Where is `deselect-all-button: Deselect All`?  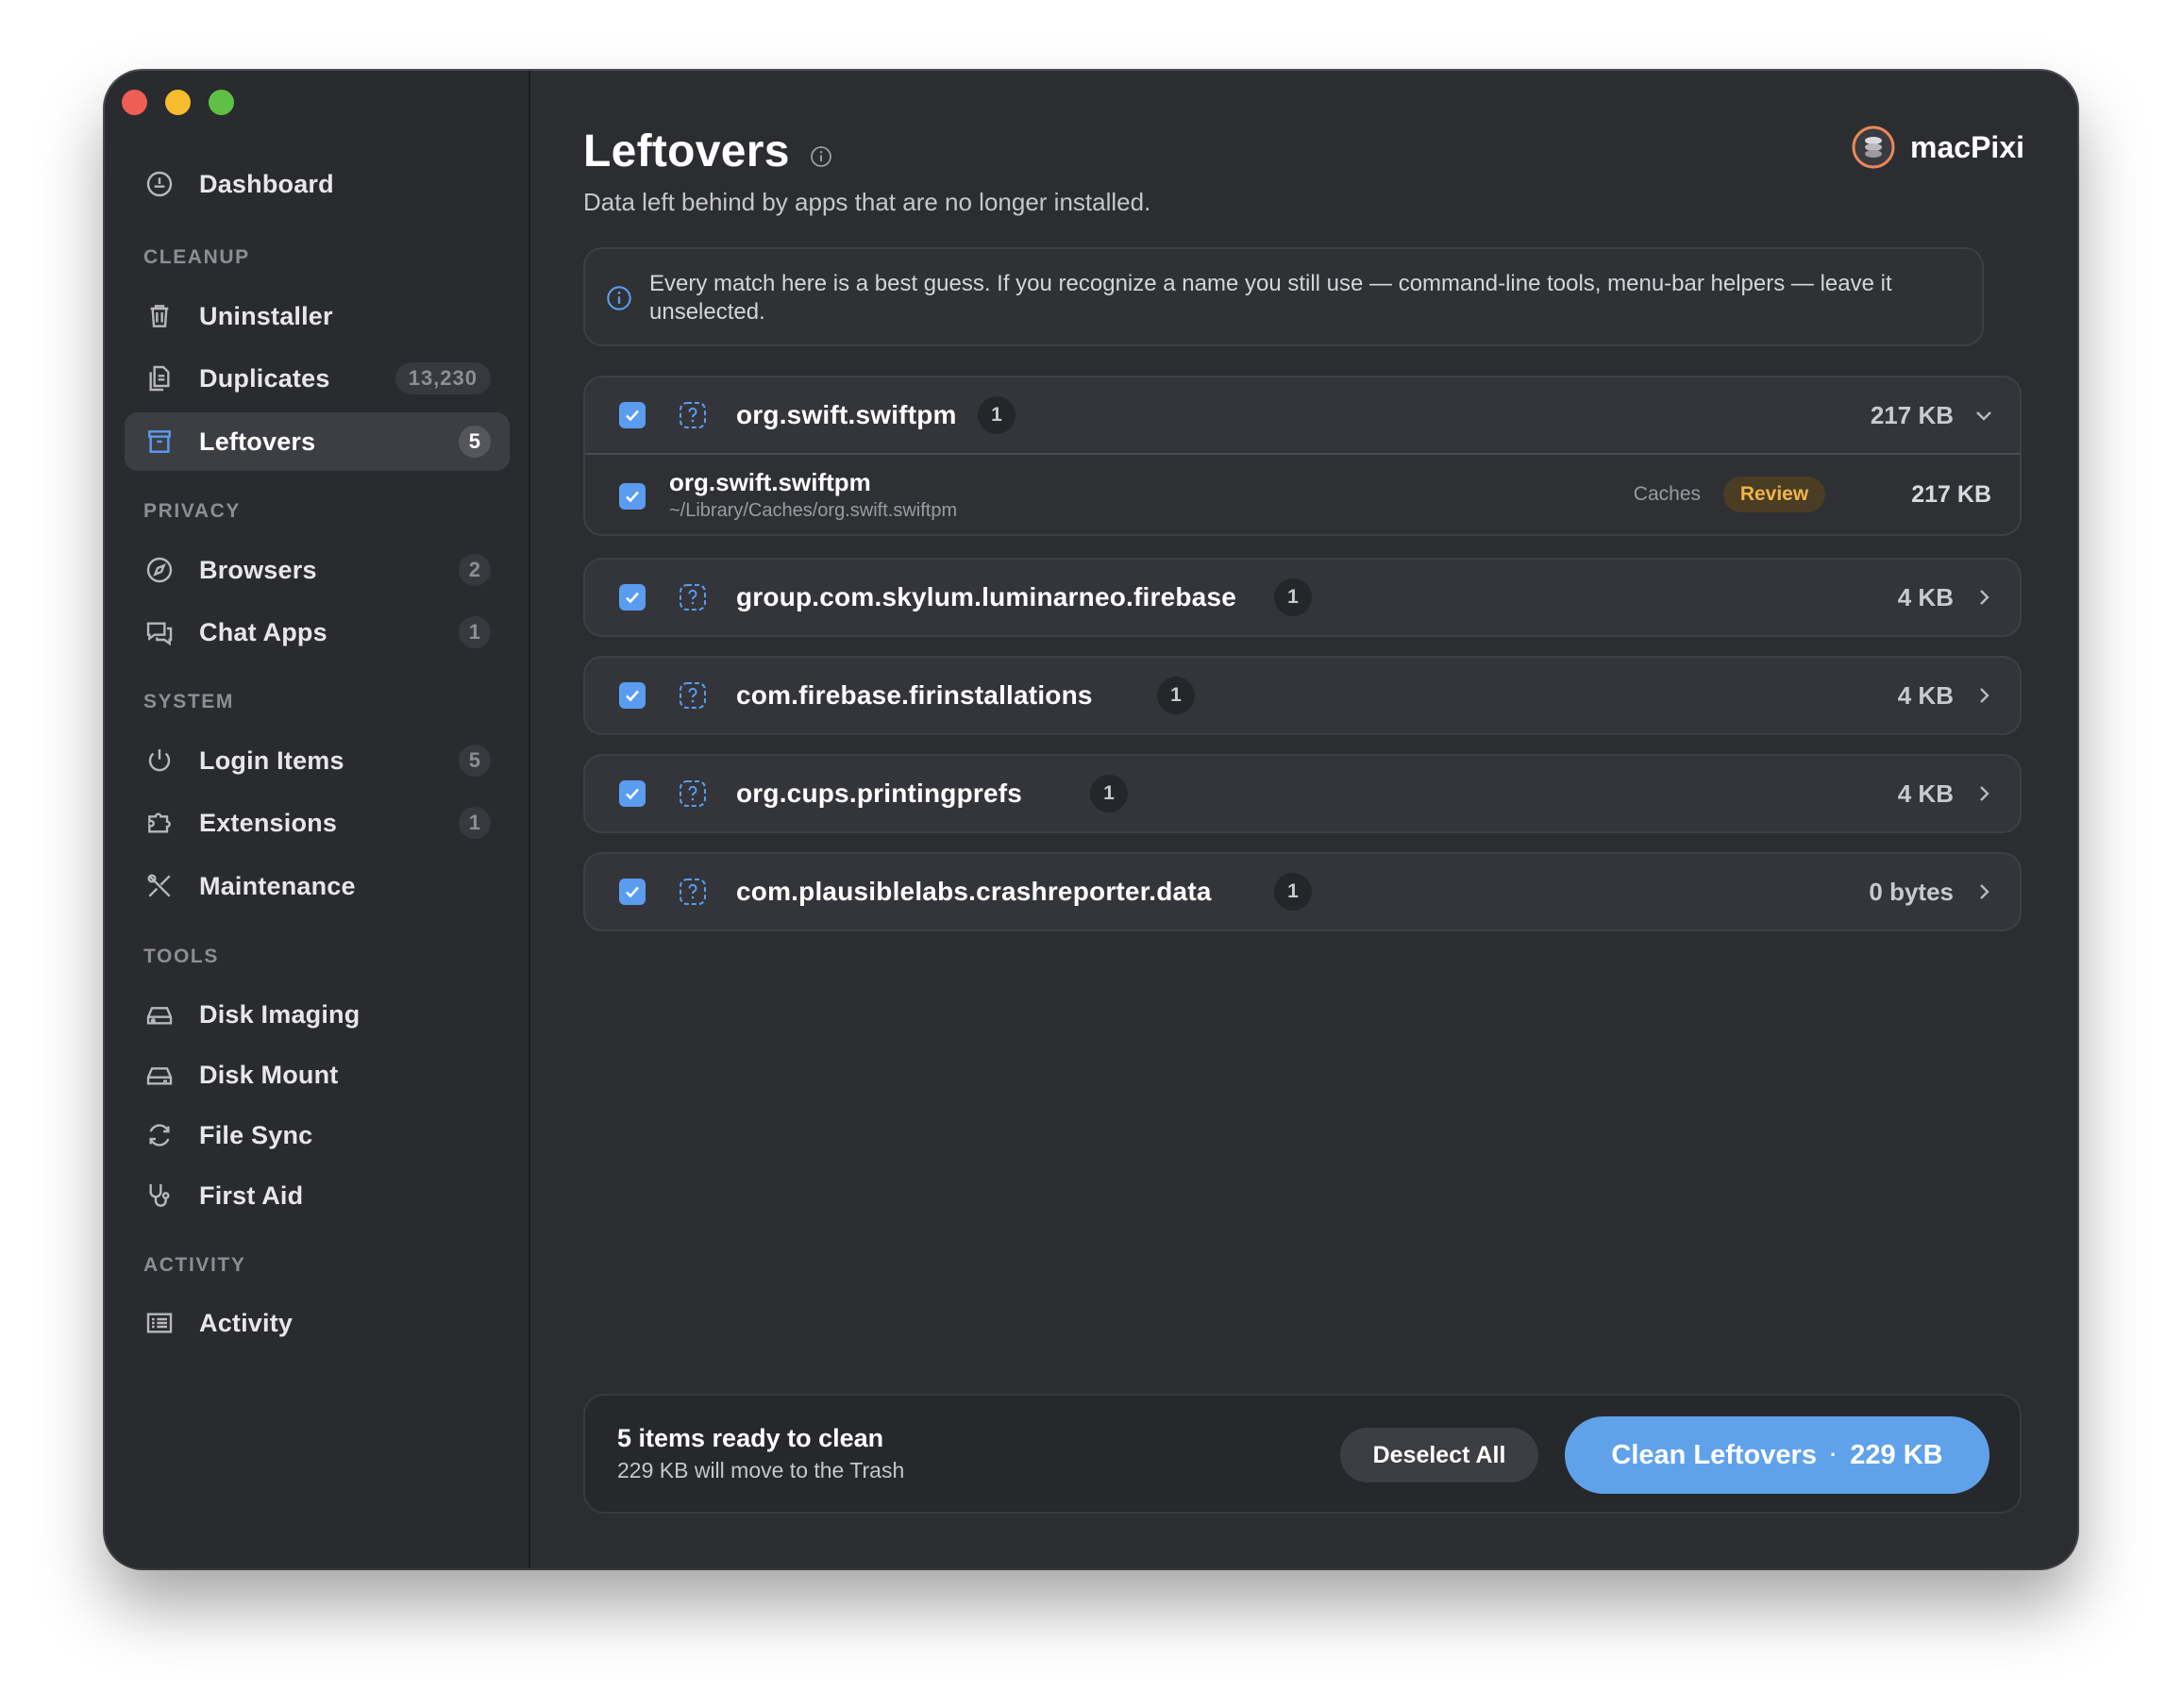
deselect-all-button: Deselect All is located at coordinates (1439, 1455).